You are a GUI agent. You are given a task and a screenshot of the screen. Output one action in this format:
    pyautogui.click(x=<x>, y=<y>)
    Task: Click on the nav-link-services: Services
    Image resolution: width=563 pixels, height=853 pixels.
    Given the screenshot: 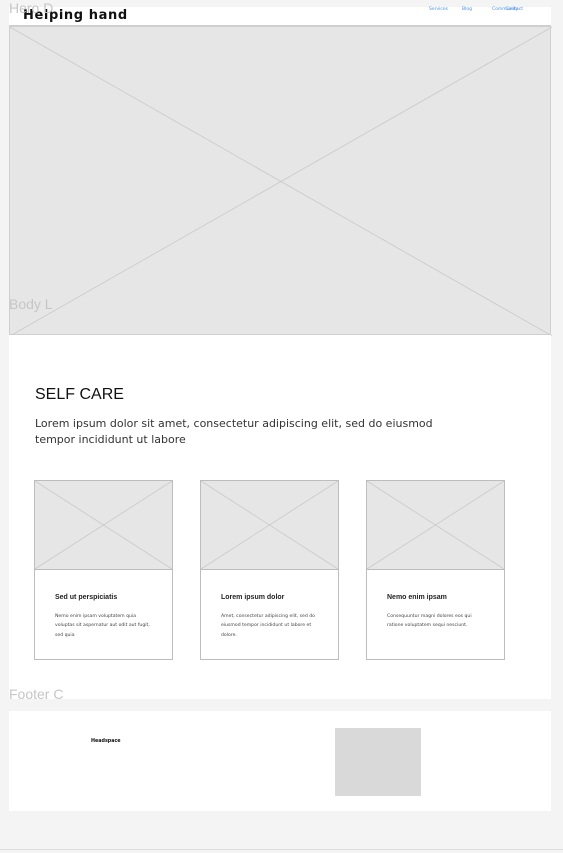 What is the action you would take?
    pyautogui.click(x=438, y=9)
    